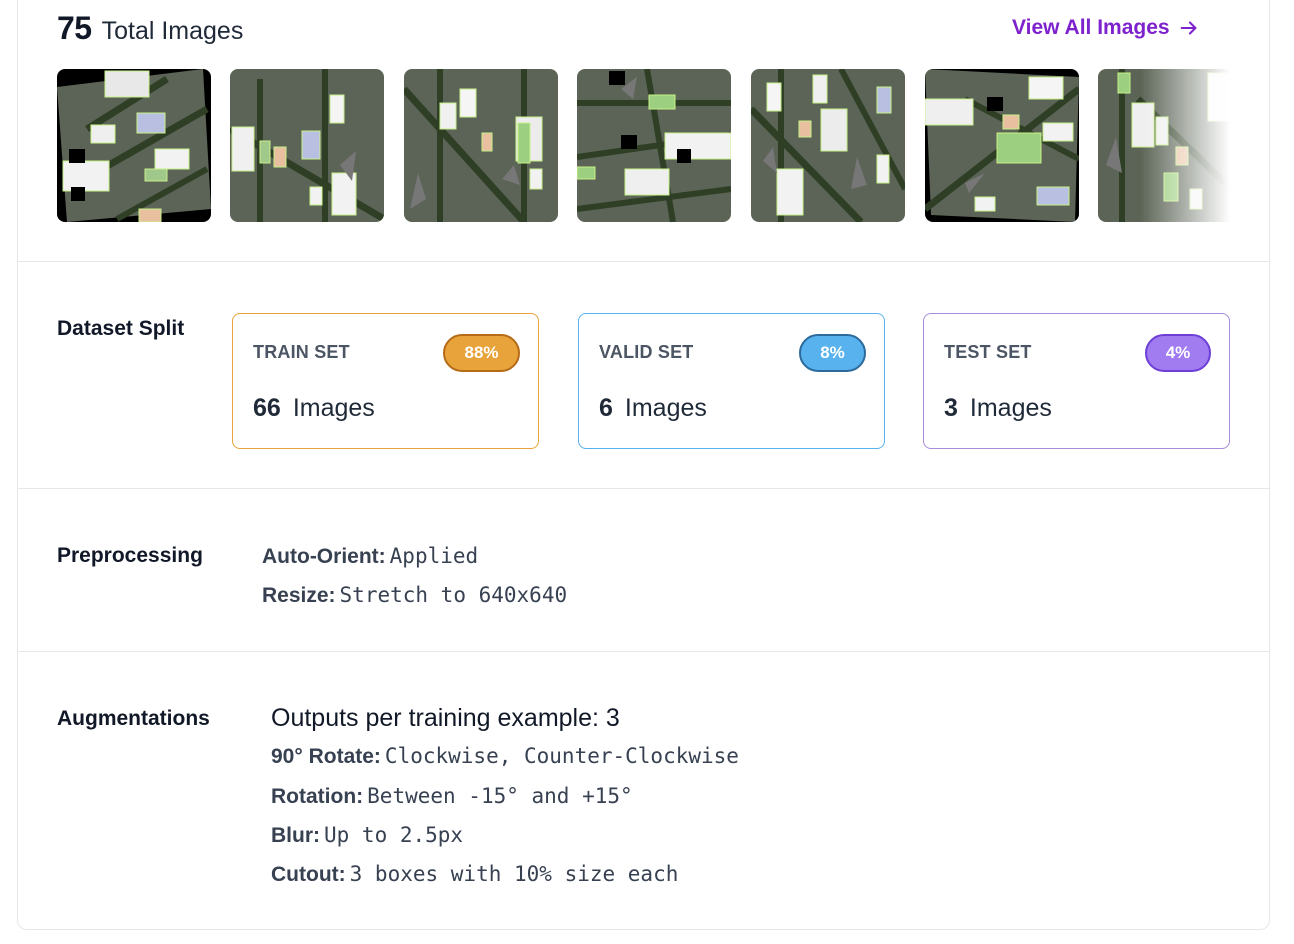 The width and height of the screenshot is (1294, 944). What do you see at coordinates (385, 381) in the screenshot?
I see `train-set-card: TRAIN SET 88% 66 Images` at bounding box center [385, 381].